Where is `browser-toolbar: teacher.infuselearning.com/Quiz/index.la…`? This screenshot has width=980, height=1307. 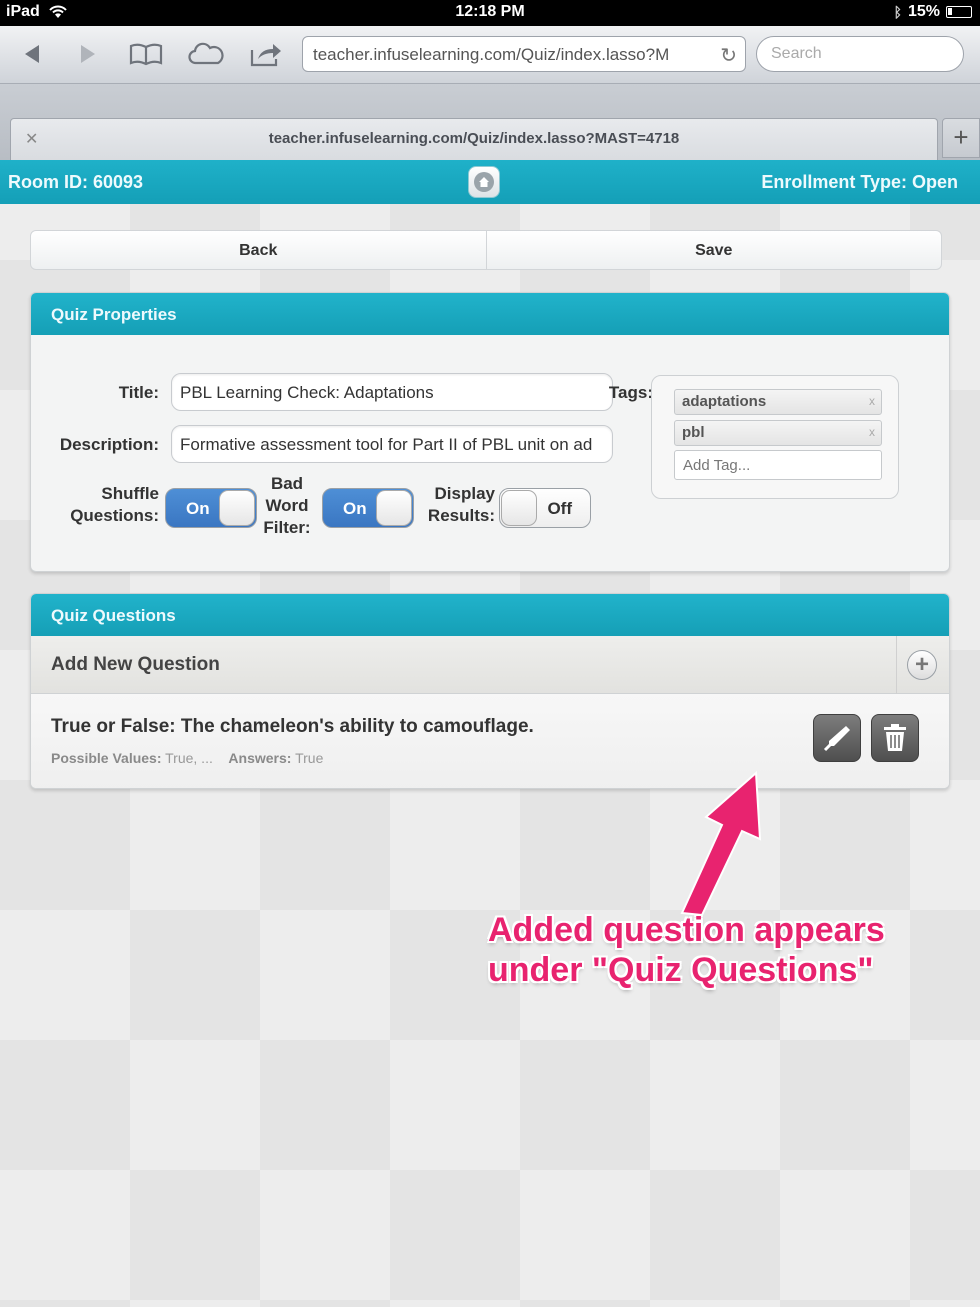 browser-toolbar: teacher.infuselearning.com/Quiz/index.la… is located at coordinates (490, 55).